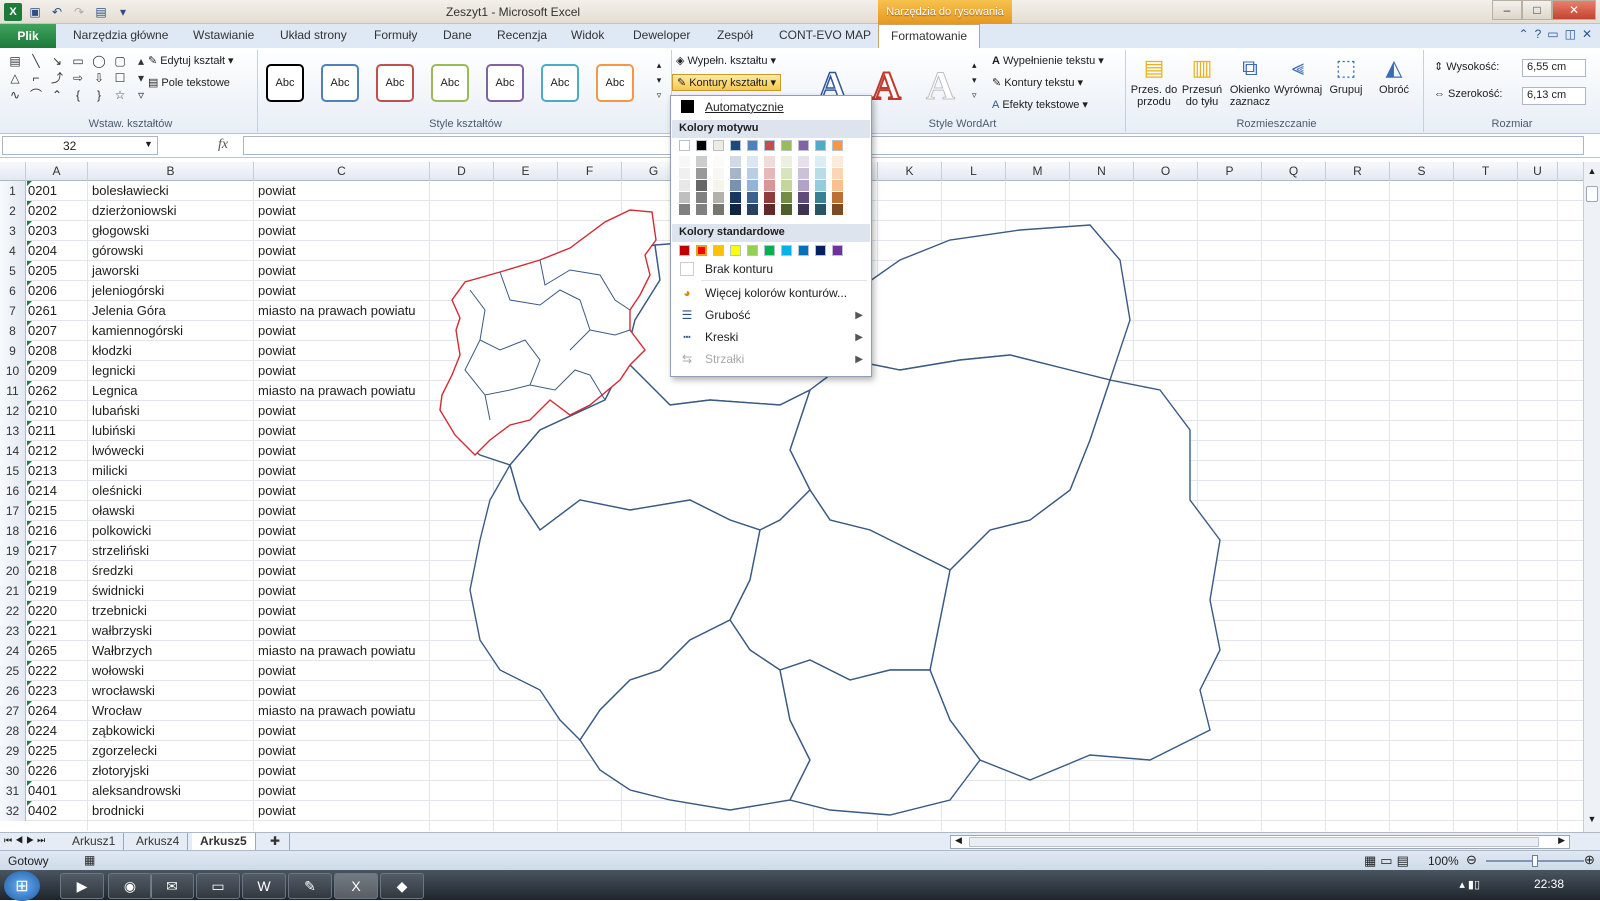 This screenshot has height=901, width=1600. What do you see at coordinates (13, 671) in the screenshot?
I see `row-header: 25` at bounding box center [13, 671].